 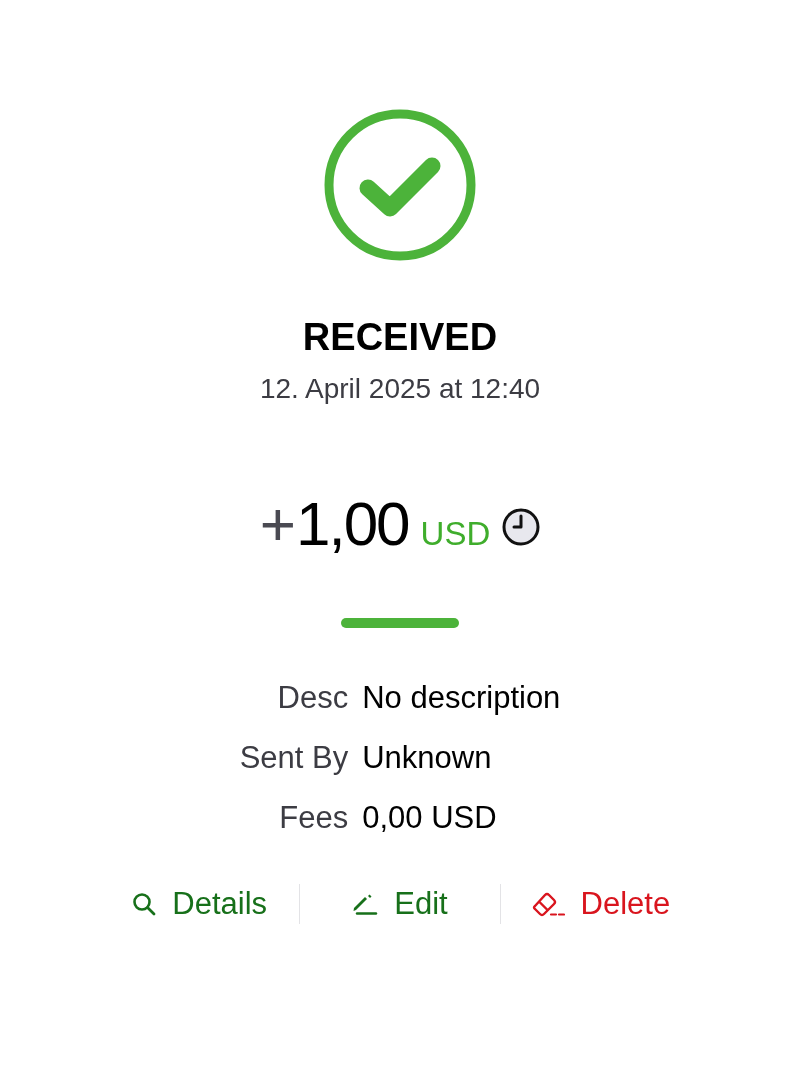 What do you see at coordinates (521, 527) in the screenshot?
I see `clock-icon` at bounding box center [521, 527].